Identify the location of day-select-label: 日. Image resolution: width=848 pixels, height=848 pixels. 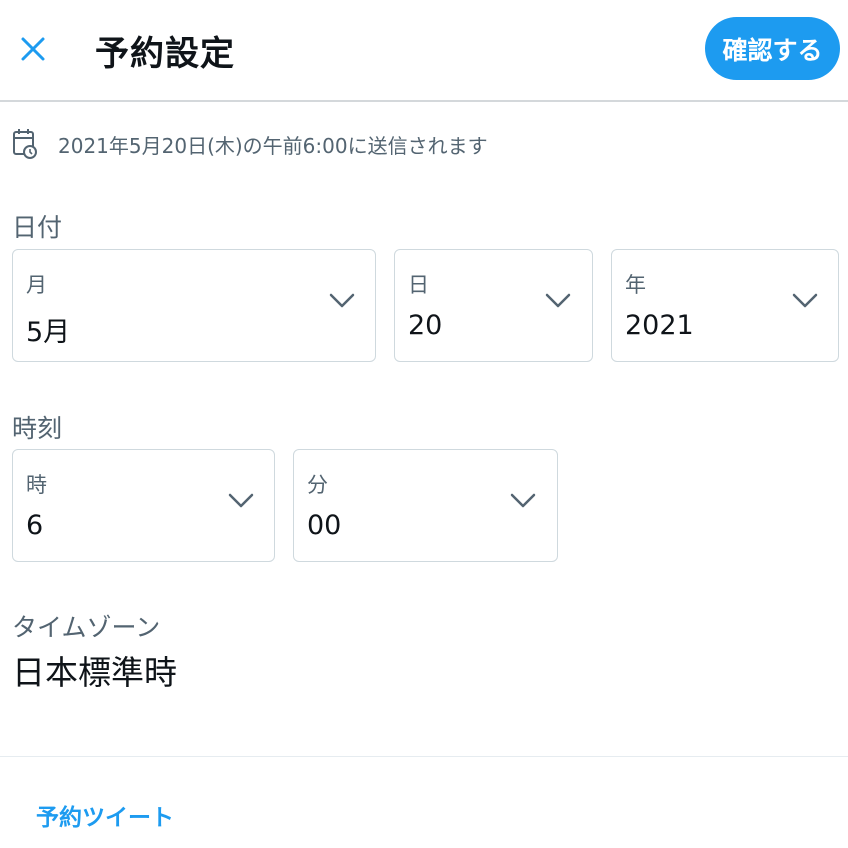
(418, 285).